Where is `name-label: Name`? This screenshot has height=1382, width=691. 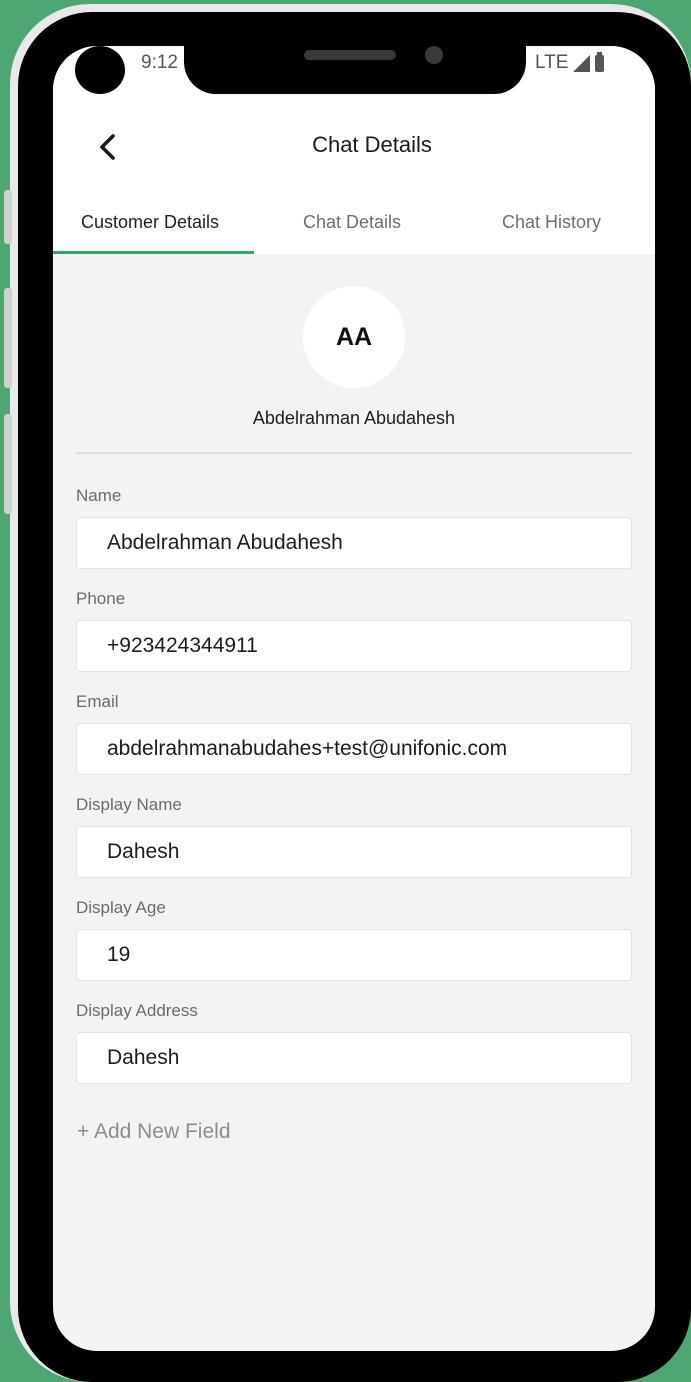 name-label: Name is located at coordinates (99, 495).